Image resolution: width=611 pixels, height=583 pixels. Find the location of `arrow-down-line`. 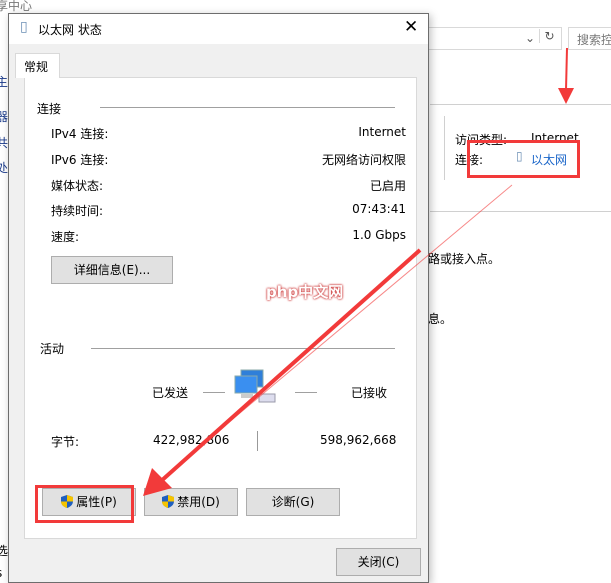

arrow-down-line is located at coordinates (566, 69).